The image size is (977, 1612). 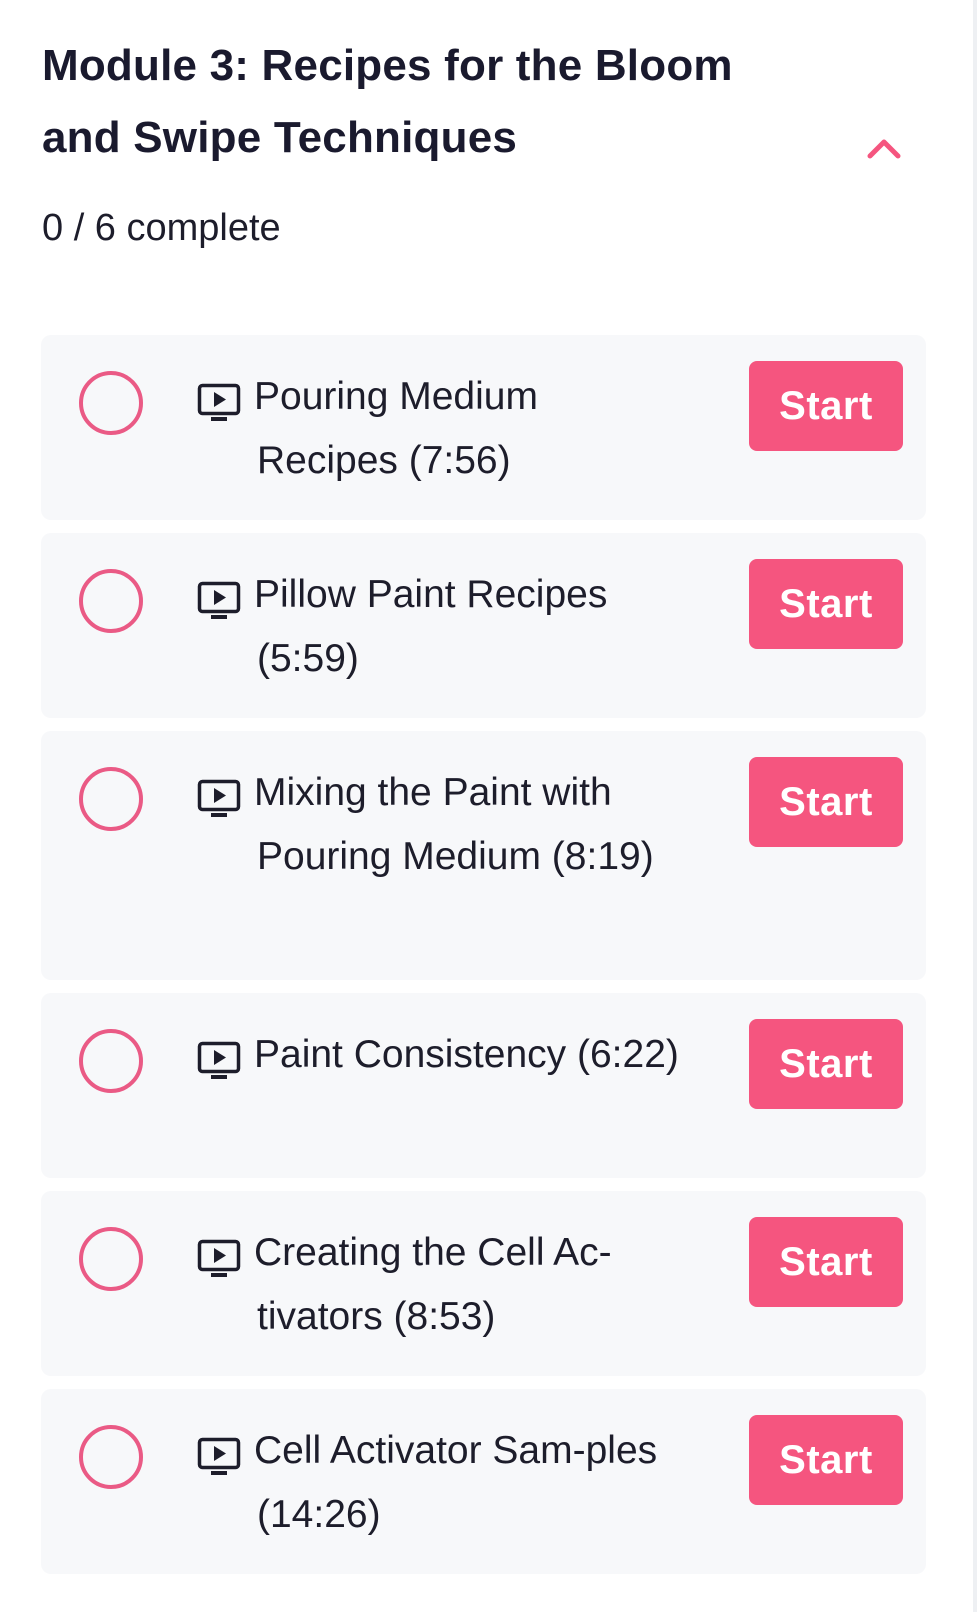 I want to click on progress-text: 0 / 6 complete, so click(x=161, y=228).